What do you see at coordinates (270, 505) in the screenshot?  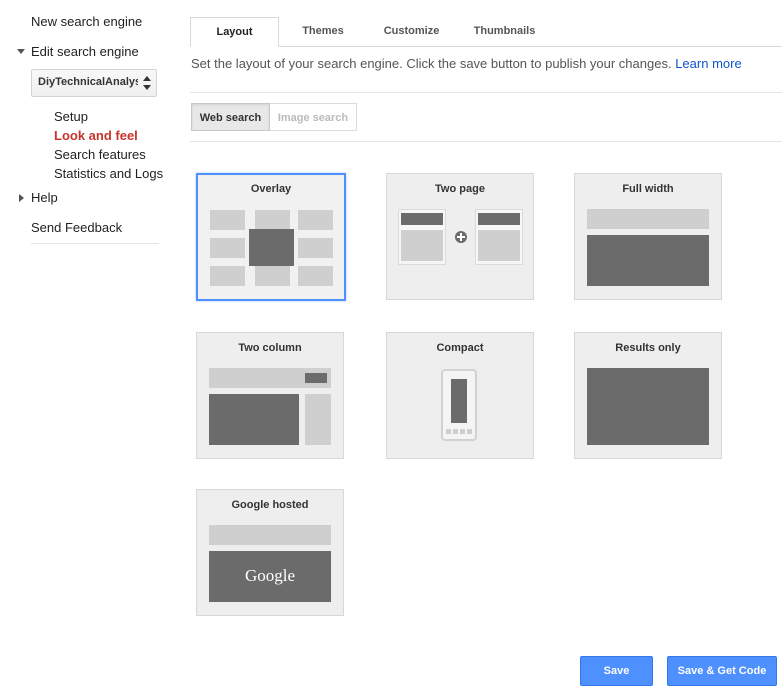 I see `layout-card-title: Google hosted` at bounding box center [270, 505].